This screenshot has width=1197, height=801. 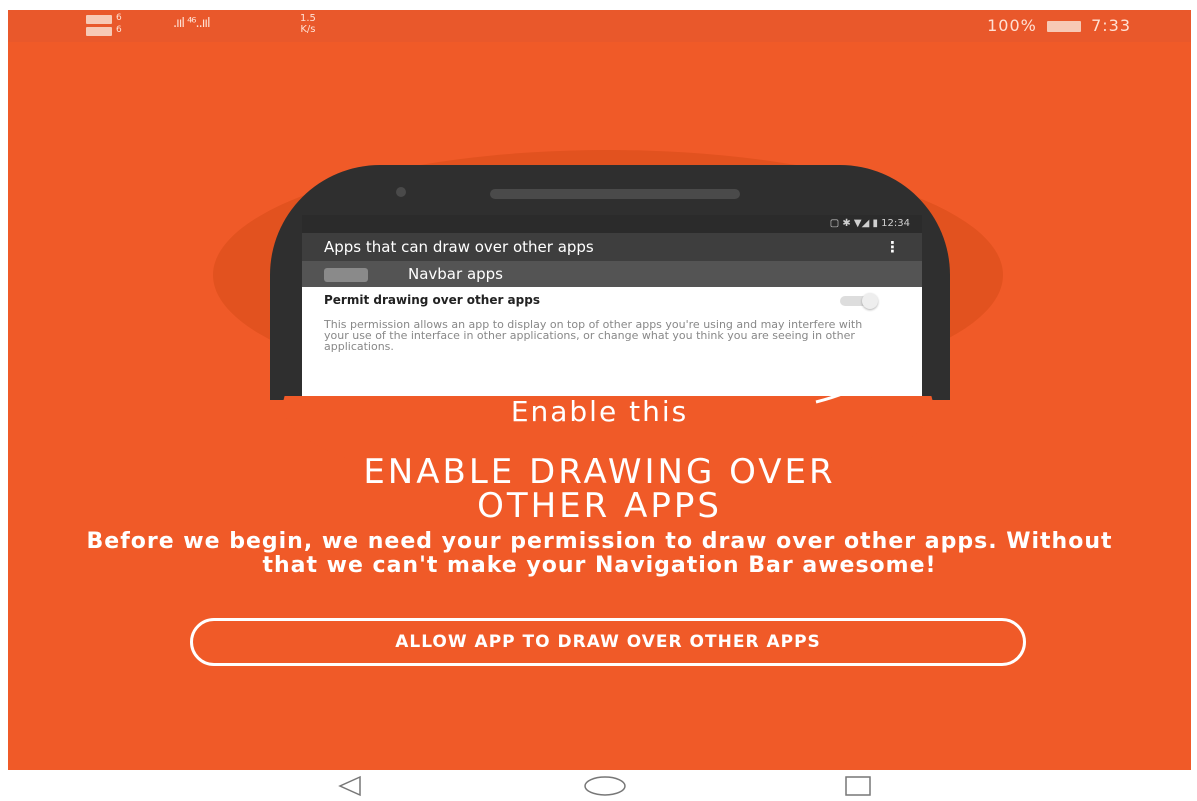 I want to click on phone-appbar-title: Apps that can draw over other apps, so click(x=459, y=247).